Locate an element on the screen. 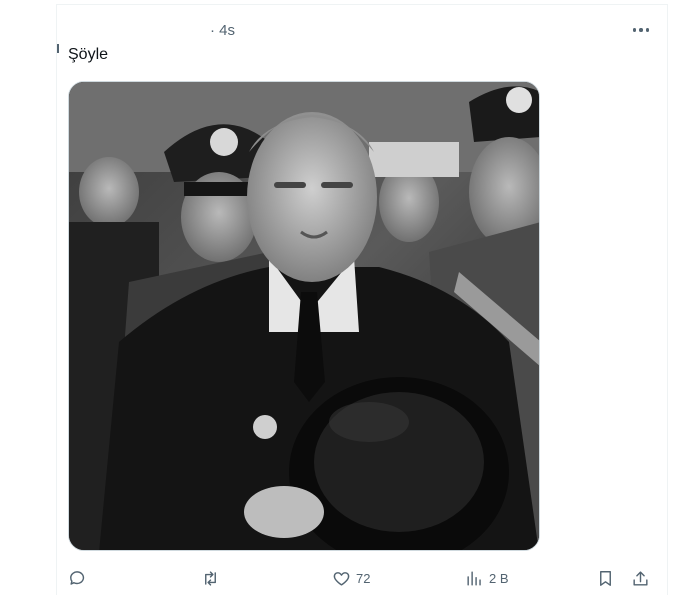 The width and height of the screenshot is (673, 595). share-icon is located at coordinates (640, 578).